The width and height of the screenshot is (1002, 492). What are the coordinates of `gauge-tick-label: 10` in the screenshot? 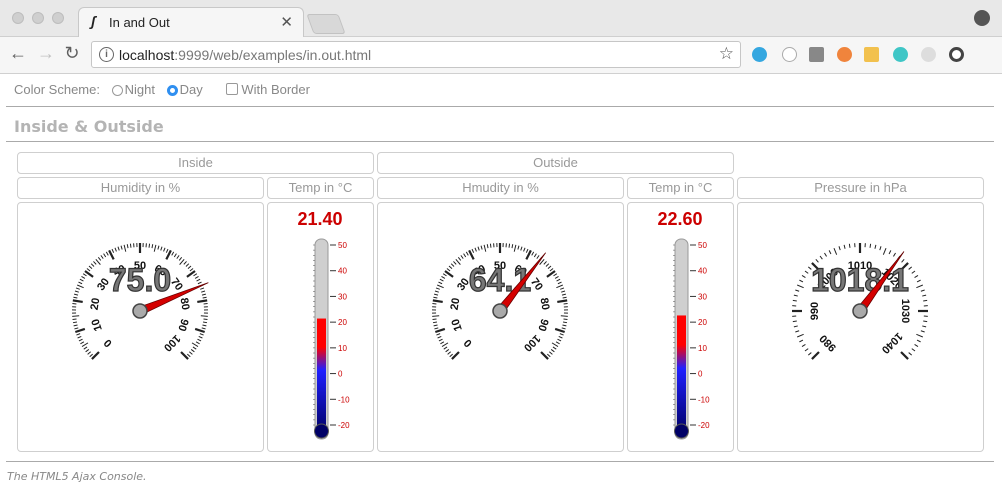 It's located at (457, 324).